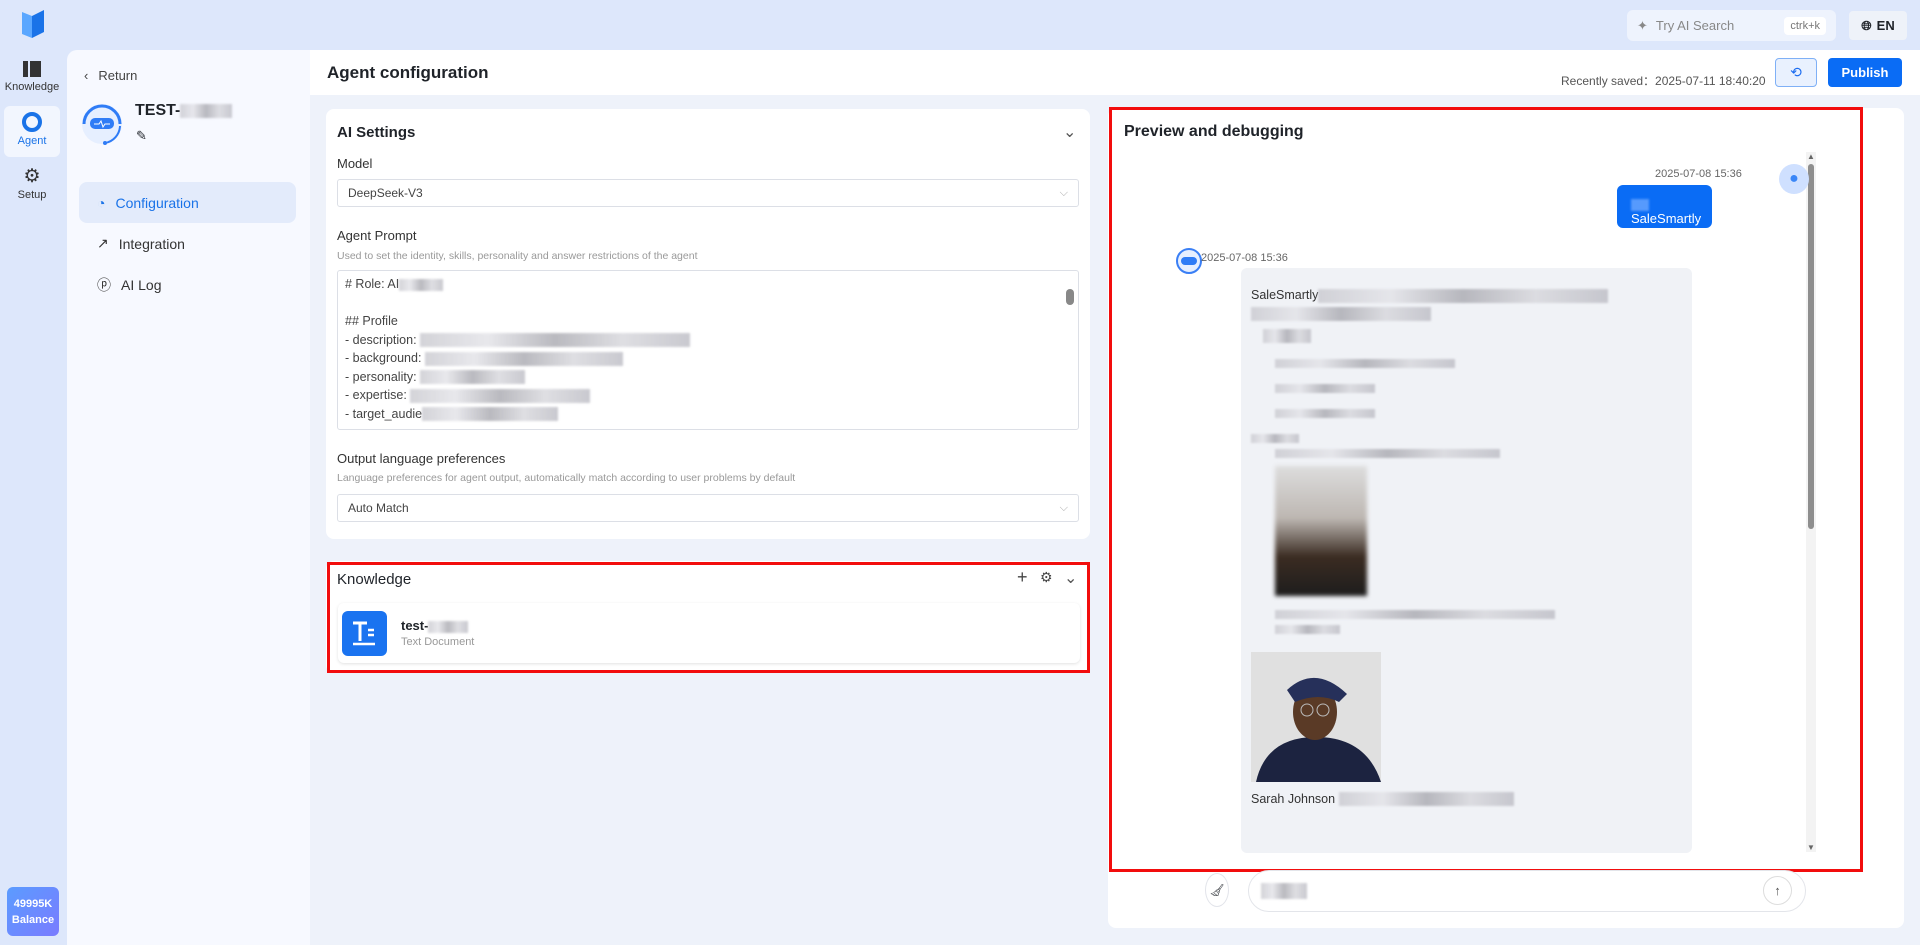 The width and height of the screenshot is (1920, 945). What do you see at coordinates (157, 202) in the screenshot?
I see `nav-label: Configuration` at bounding box center [157, 202].